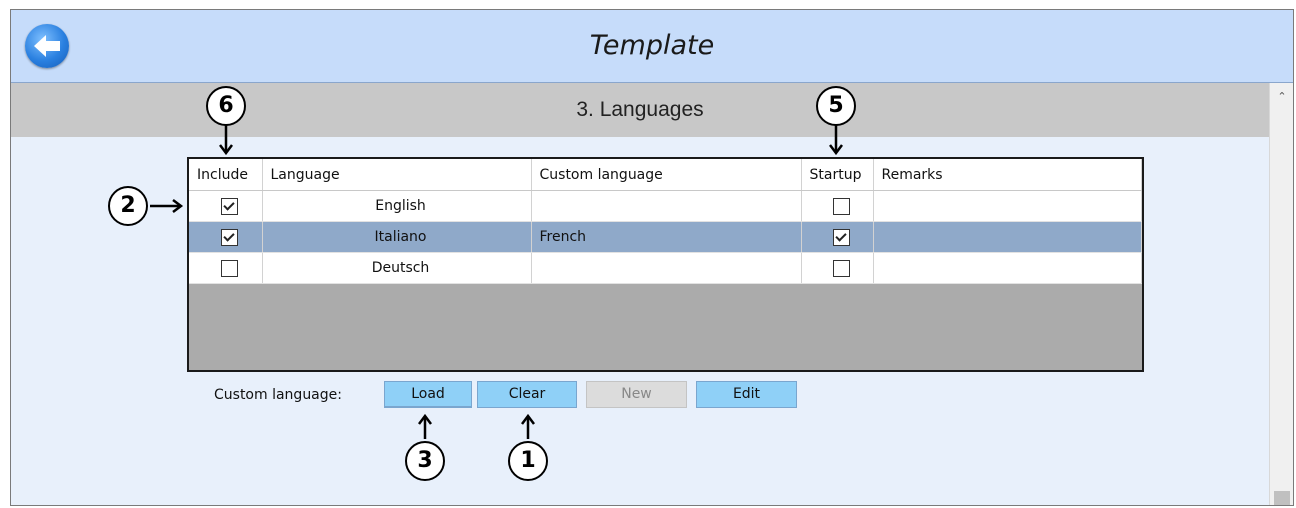 The width and height of the screenshot is (1296, 508). What do you see at coordinates (836, 106) in the screenshot?
I see `callout-5: 5` at bounding box center [836, 106].